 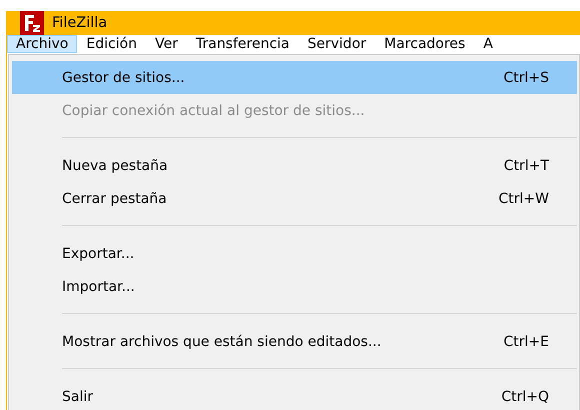 What do you see at coordinates (294, 395) in the screenshot?
I see `menu-item: Salir Ctrl+Q` at bounding box center [294, 395].